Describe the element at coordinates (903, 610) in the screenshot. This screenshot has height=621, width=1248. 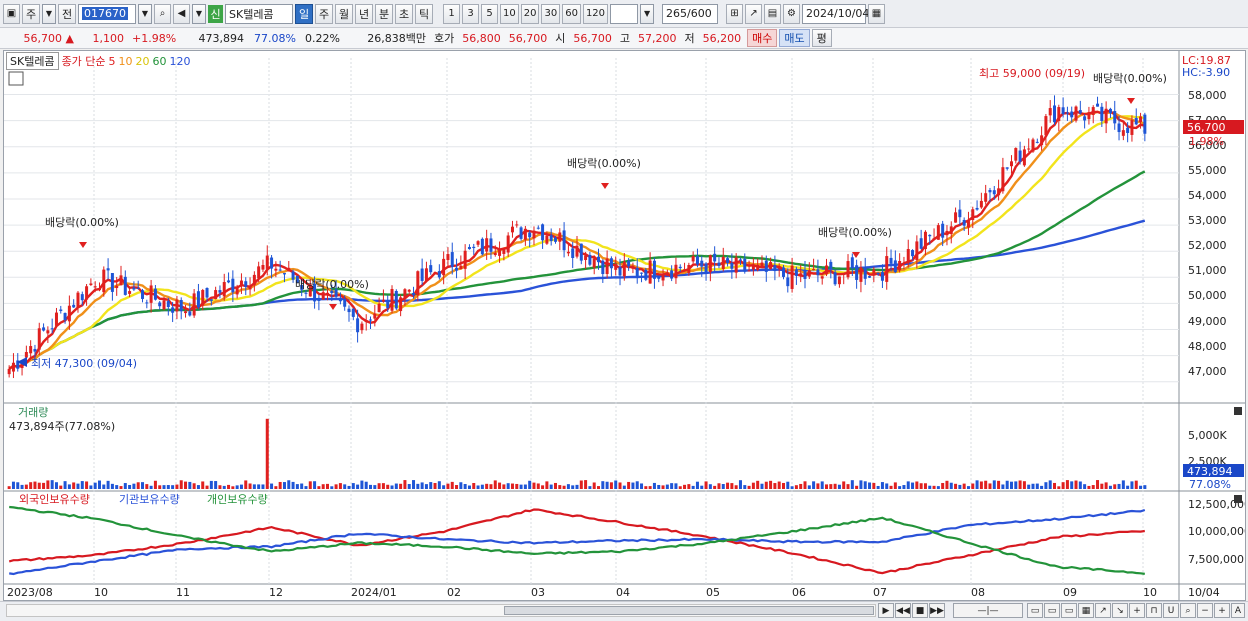
I see `first-page-icon: ◀◀` at that location.